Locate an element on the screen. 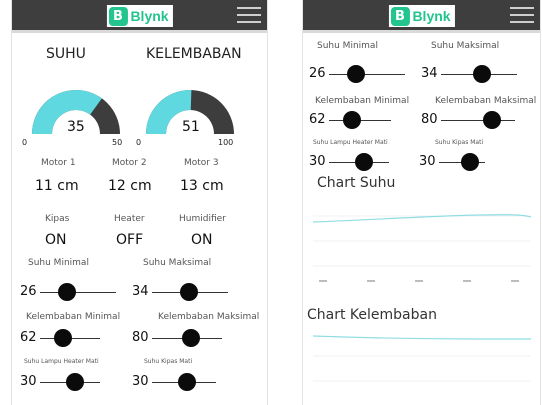  motor-2-label: Motor 2 is located at coordinates (129, 163).